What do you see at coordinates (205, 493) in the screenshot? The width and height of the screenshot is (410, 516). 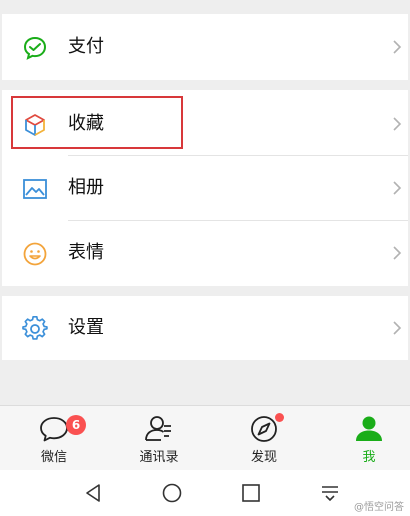 I see `system-nav-bar: @悟空问答` at bounding box center [205, 493].